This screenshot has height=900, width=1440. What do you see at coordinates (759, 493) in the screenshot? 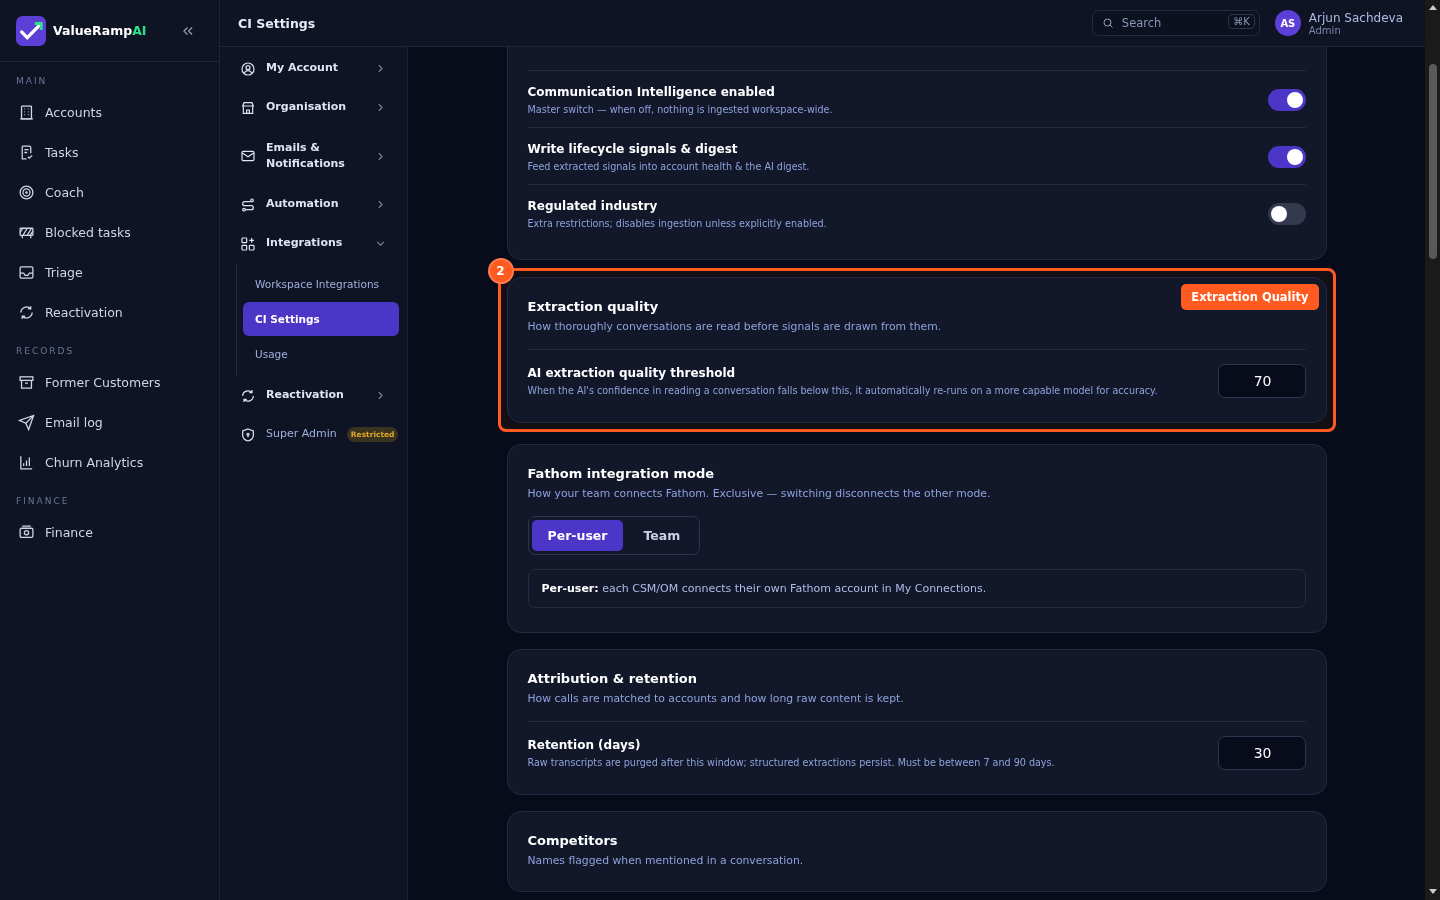
I see `card-description: How your team connects Fathom. Exclusive — switching disconnects the other mode.` at bounding box center [759, 493].